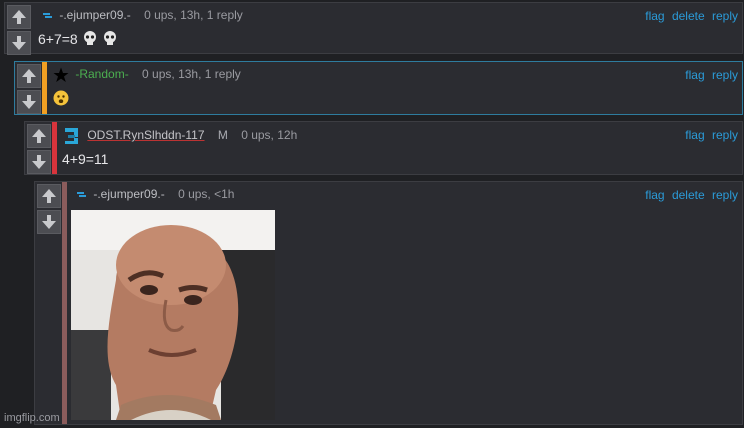 Image resolution: width=744 pixels, height=428 pixels. I want to click on comment-header: ODST.RynSlhddn-117 M 0 ups, 12h, so click(180, 136).